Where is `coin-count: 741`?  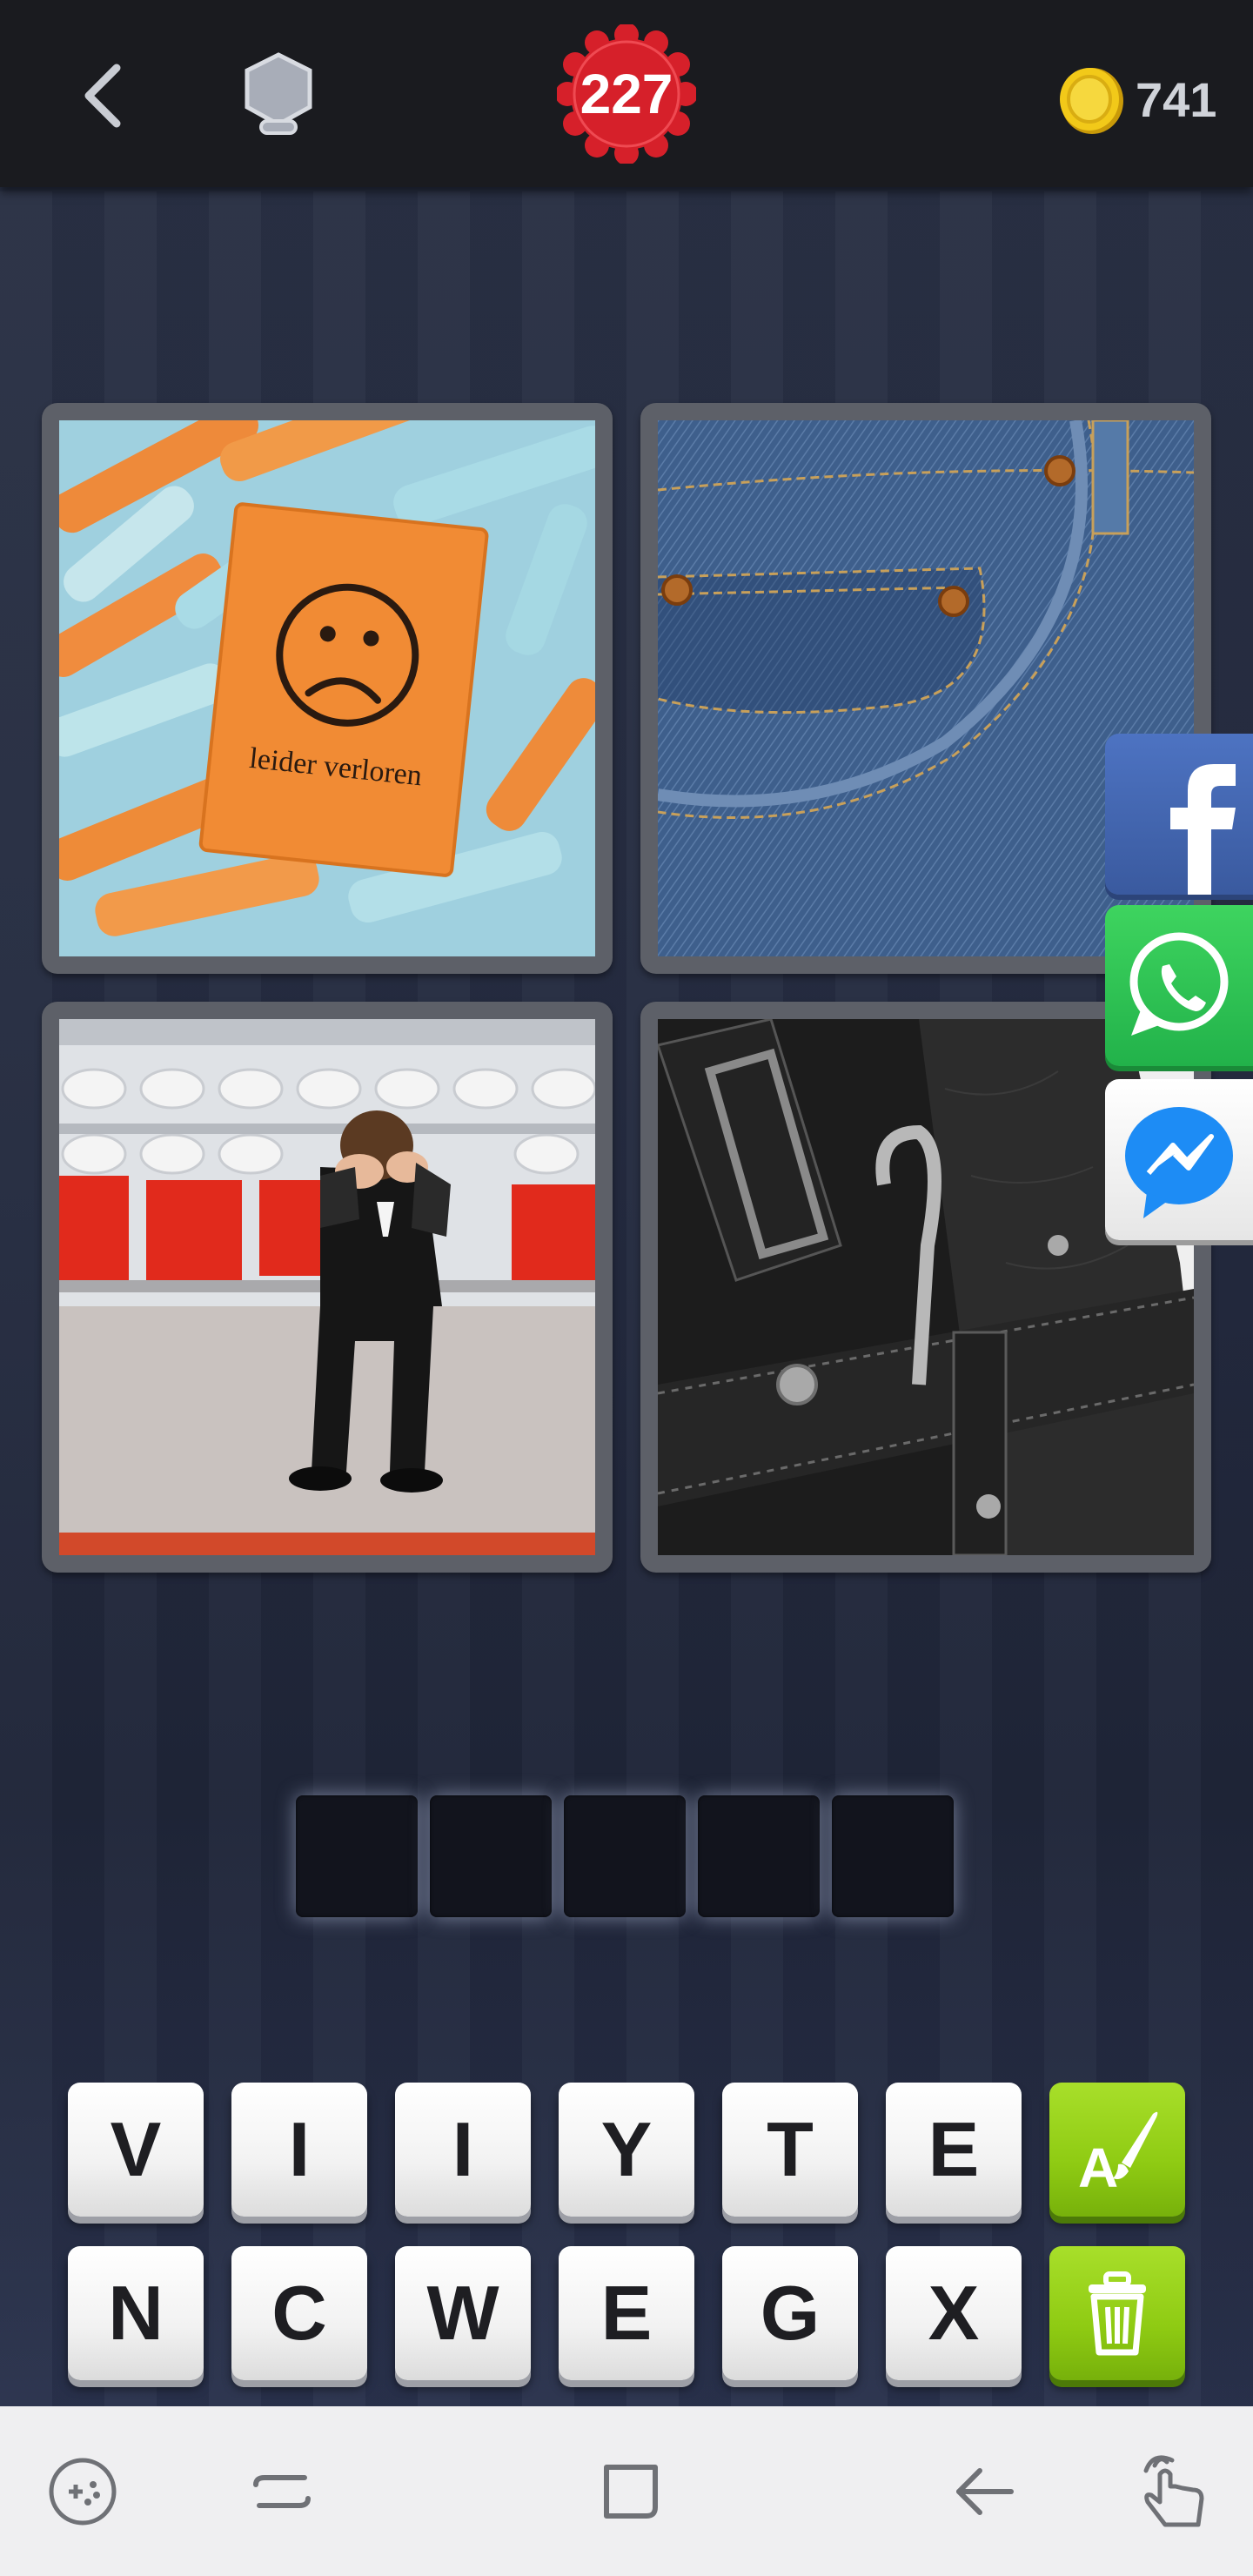
coin-count: 741 is located at coordinates (1176, 100).